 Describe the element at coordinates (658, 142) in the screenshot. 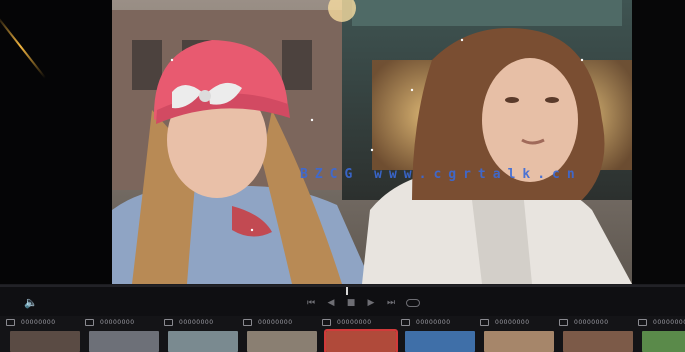

I see `viewer-right-margin` at that location.